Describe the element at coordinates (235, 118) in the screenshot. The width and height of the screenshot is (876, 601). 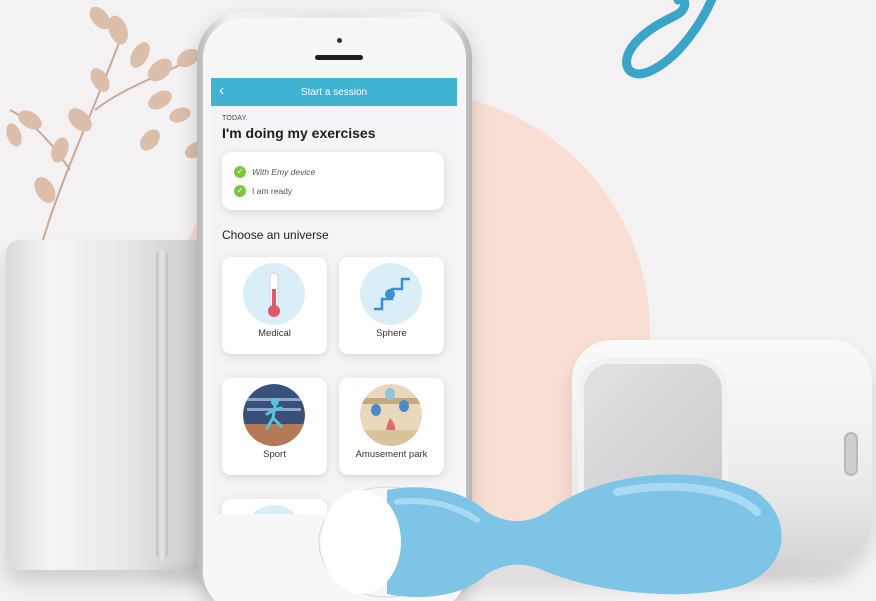
I see `today-label: TODAY.` at that location.